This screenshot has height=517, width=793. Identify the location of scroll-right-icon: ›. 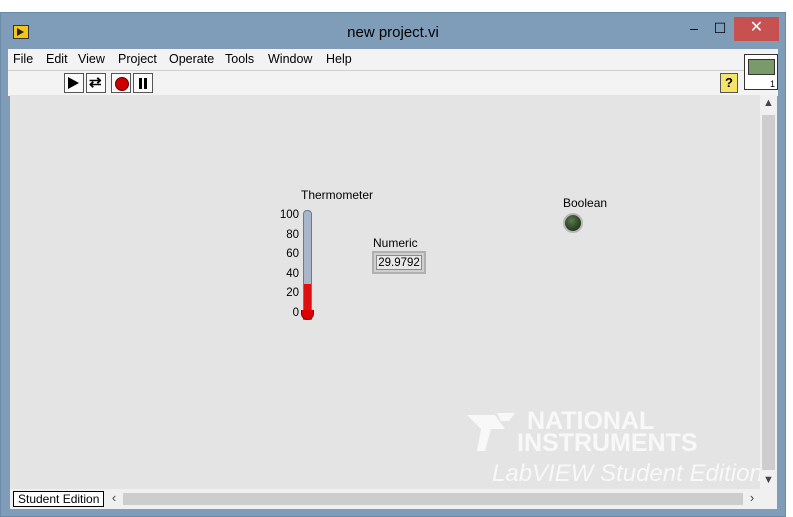
(752, 497).